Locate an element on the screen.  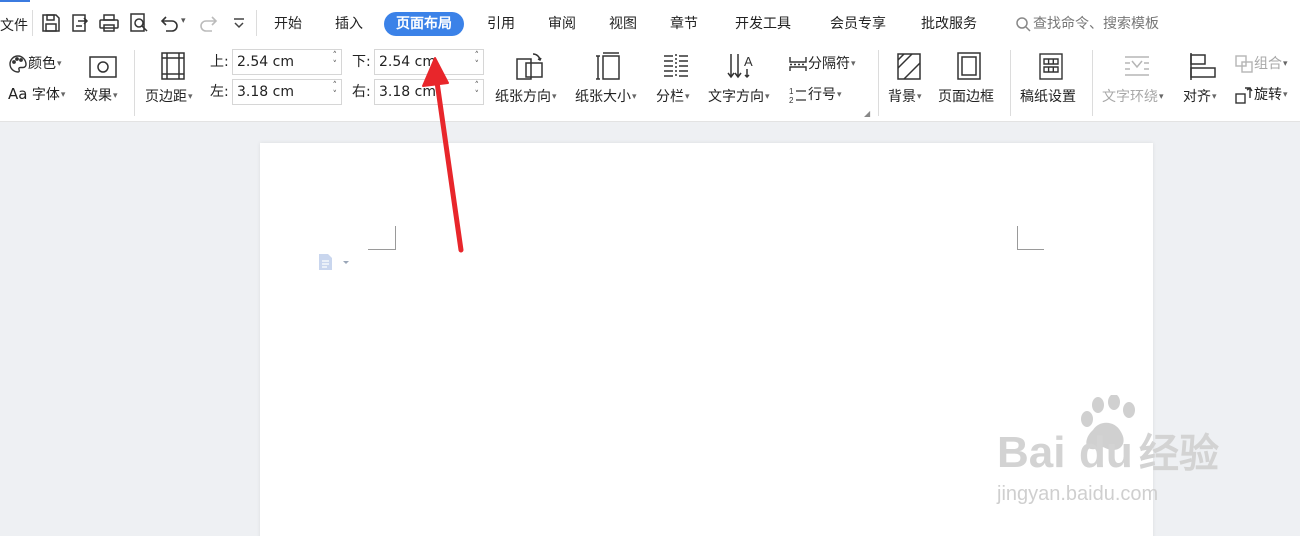
menu-file: 文件 is located at coordinates (14, 25).